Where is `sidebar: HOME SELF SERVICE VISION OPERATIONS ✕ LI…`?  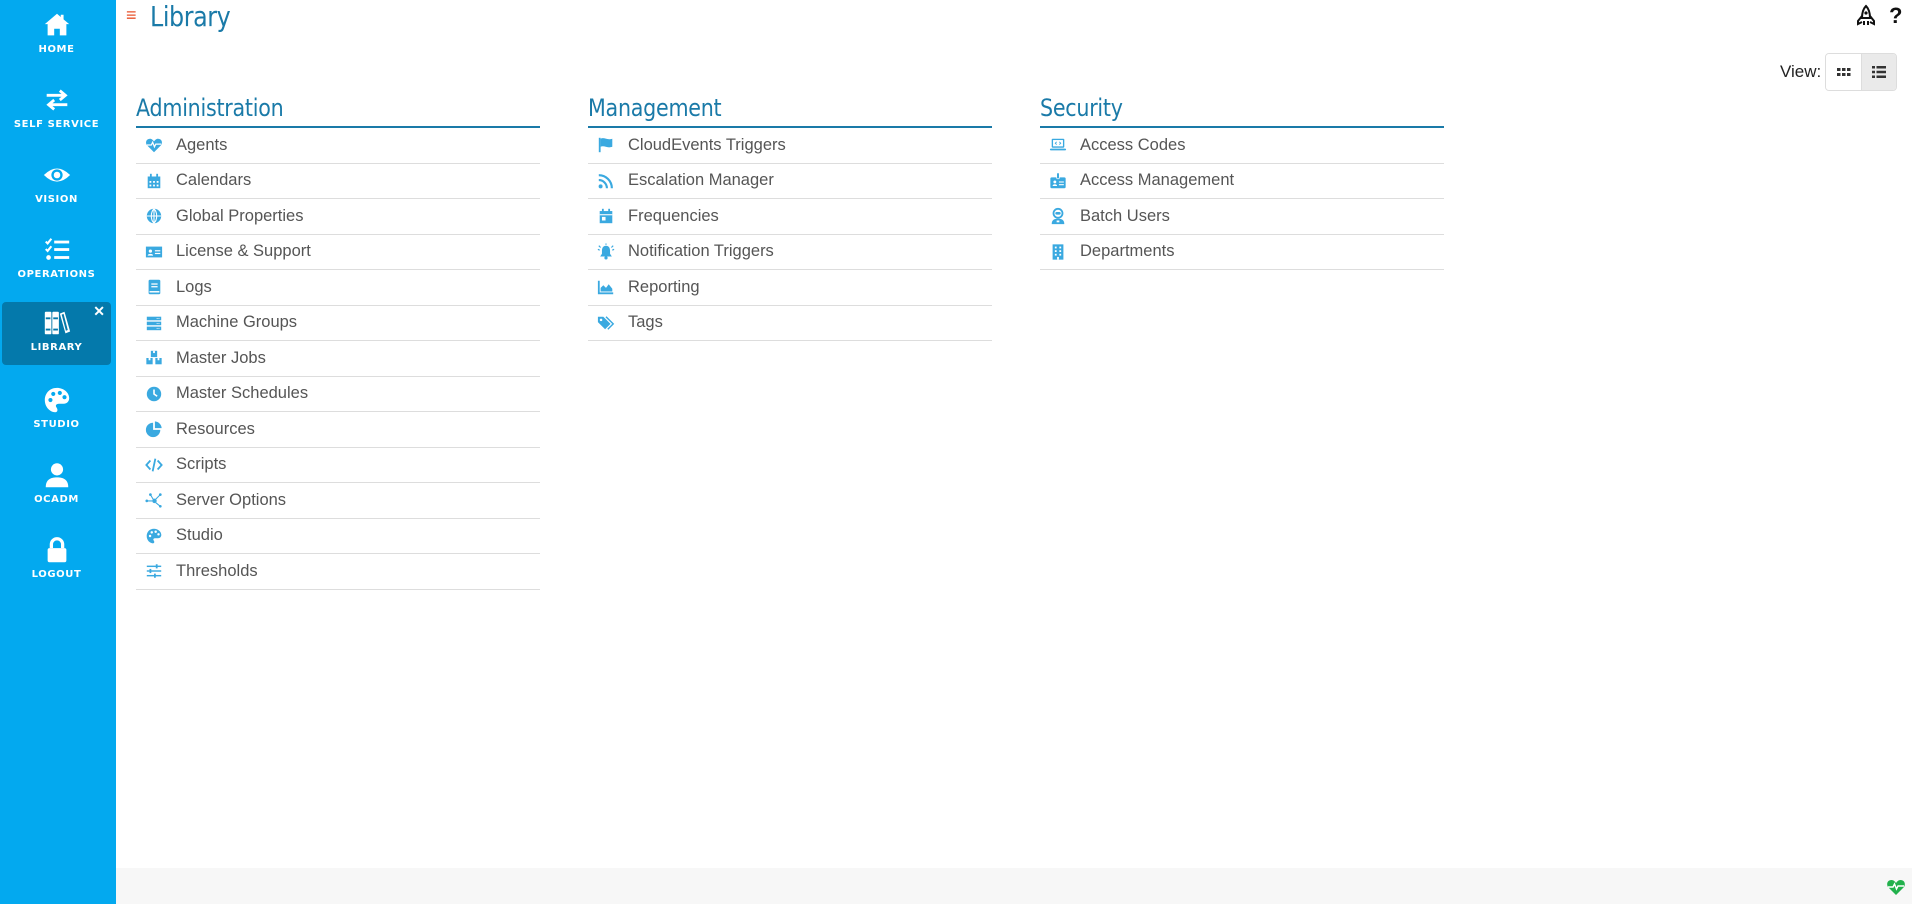
sidebar: HOME SELF SERVICE VISION OPERATIONS ✕ LI… is located at coordinates (58, 452).